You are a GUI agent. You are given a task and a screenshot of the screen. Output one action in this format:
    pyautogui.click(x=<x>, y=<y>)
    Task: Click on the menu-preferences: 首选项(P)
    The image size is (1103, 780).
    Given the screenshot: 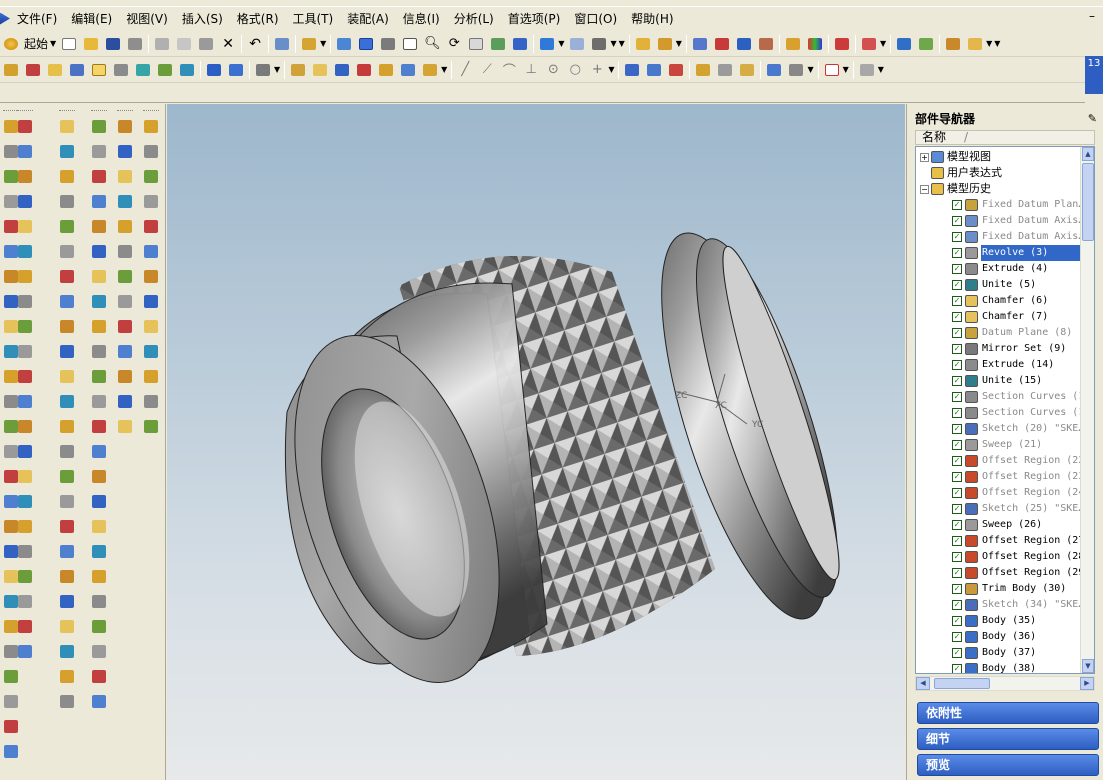 What is the action you would take?
    pyautogui.click(x=534, y=19)
    